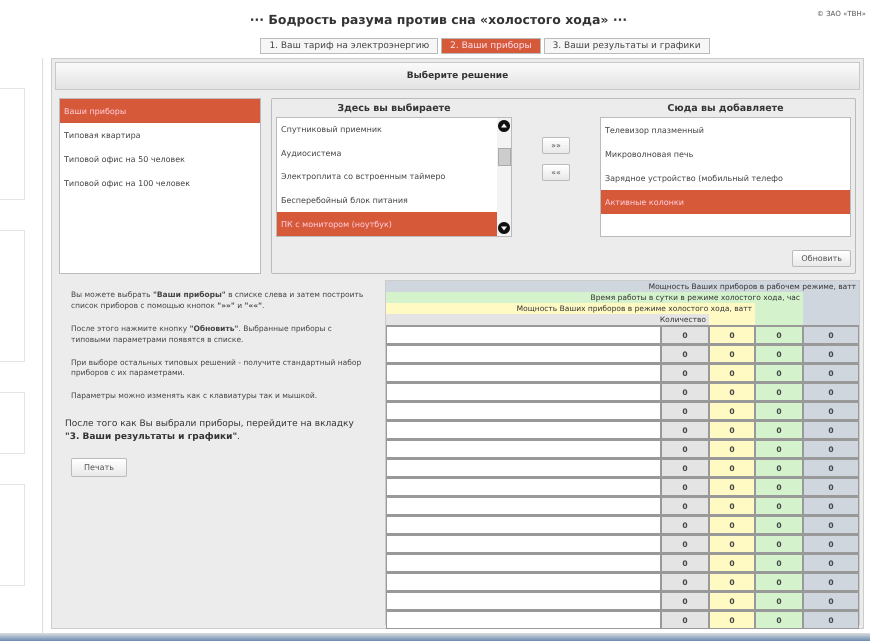 Image resolution: width=870 pixels, height=641 pixels. I want to click on list-item: Микроволновая печь, so click(725, 154).